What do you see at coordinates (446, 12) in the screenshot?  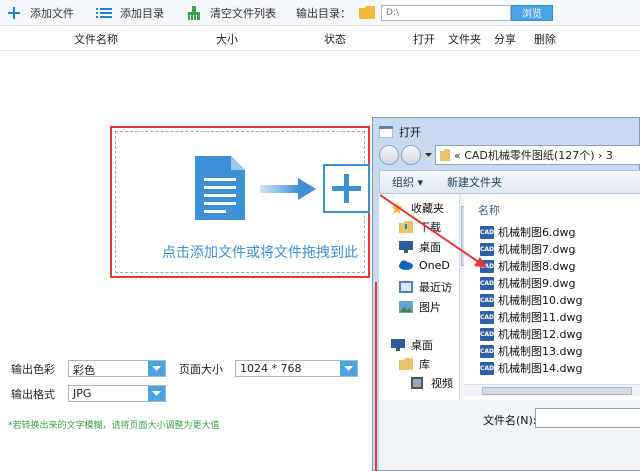 I see `output-dir-input` at bounding box center [446, 12].